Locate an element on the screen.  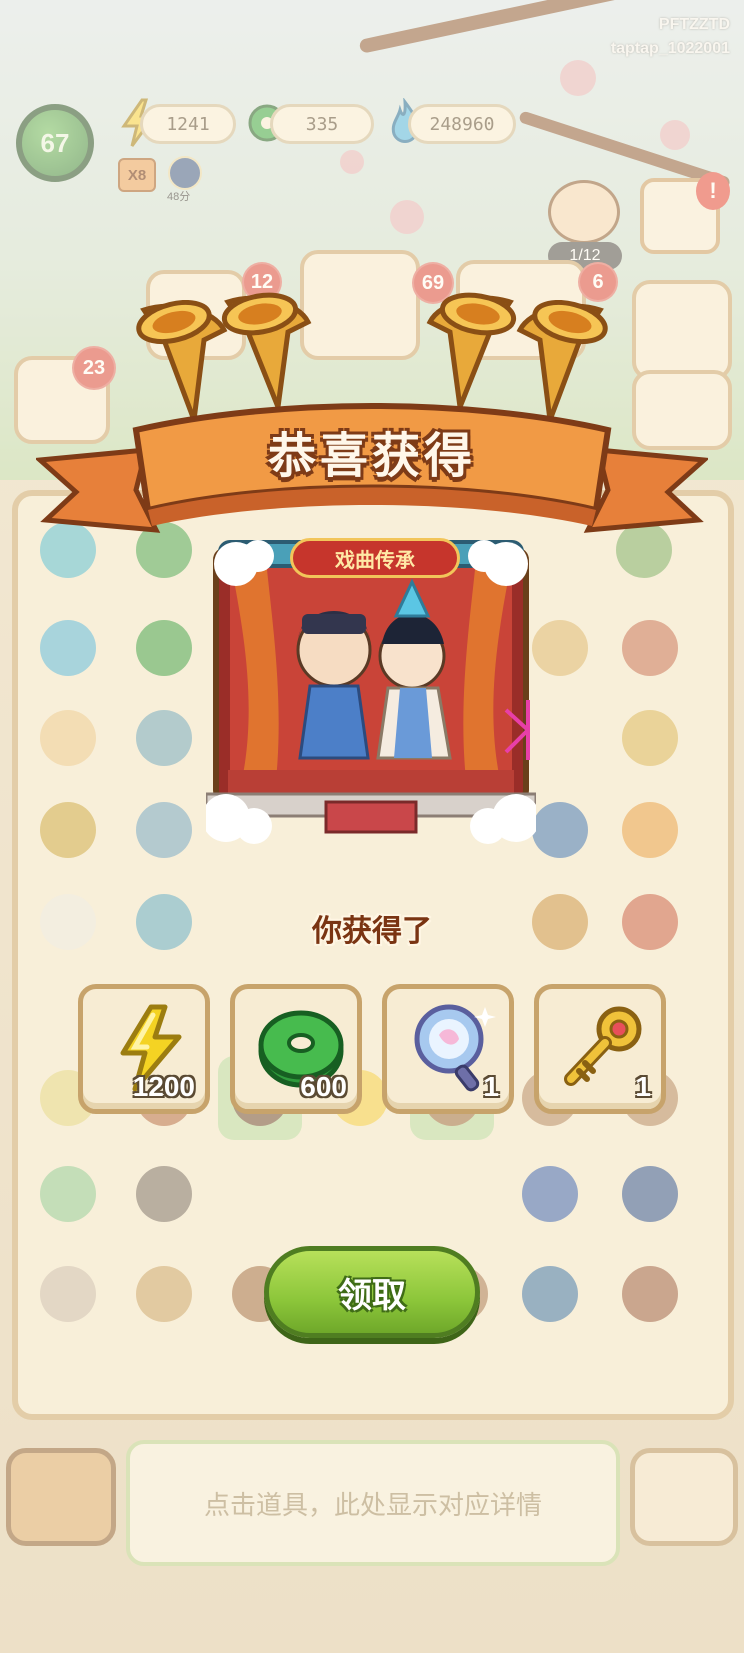
reward-qty: 600 is located at coordinates (323, 1086).